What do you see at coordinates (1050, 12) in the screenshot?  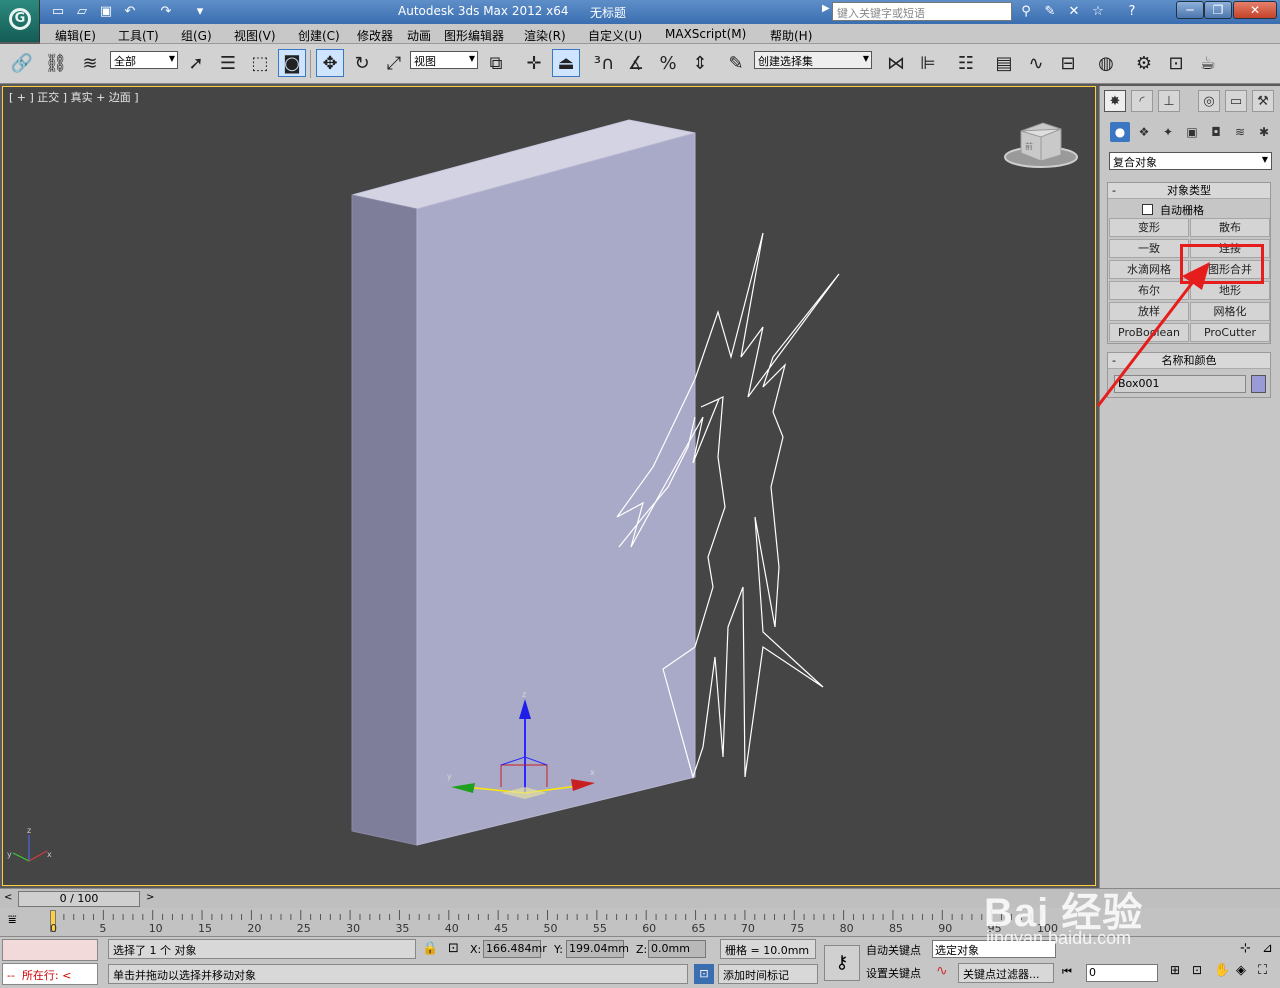 I see `communication-center-icon: ✎` at bounding box center [1050, 12].